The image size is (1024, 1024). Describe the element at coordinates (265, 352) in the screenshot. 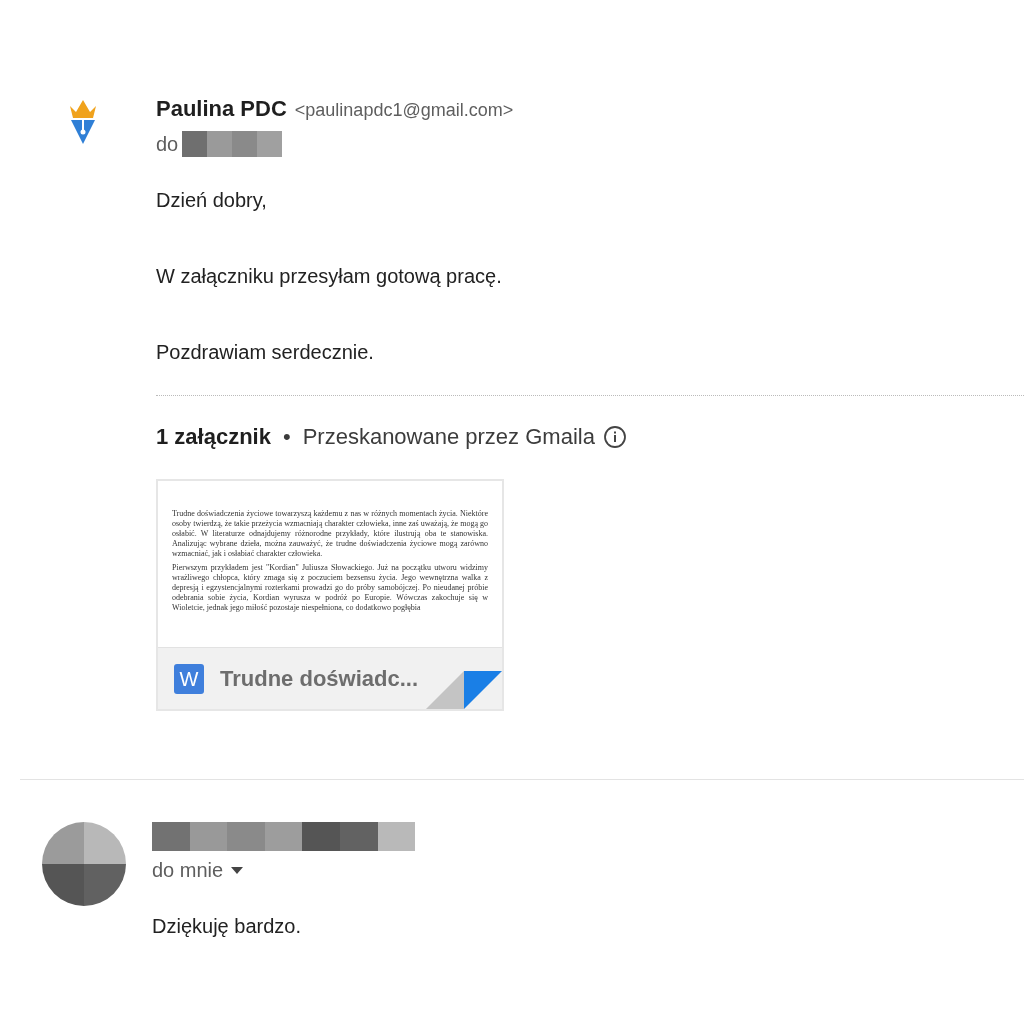

I see `body-text: Pozdrawiam serdecznie.` at that location.